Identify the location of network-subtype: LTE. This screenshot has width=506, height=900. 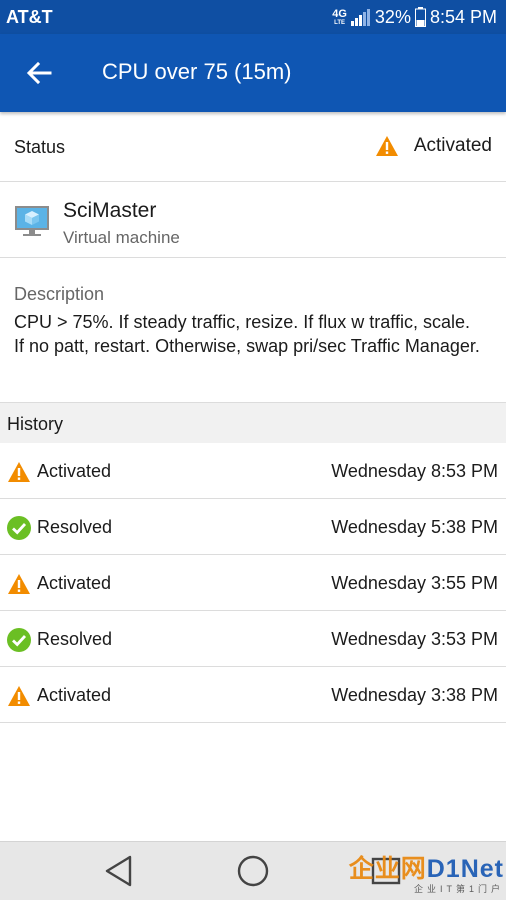
(340, 22).